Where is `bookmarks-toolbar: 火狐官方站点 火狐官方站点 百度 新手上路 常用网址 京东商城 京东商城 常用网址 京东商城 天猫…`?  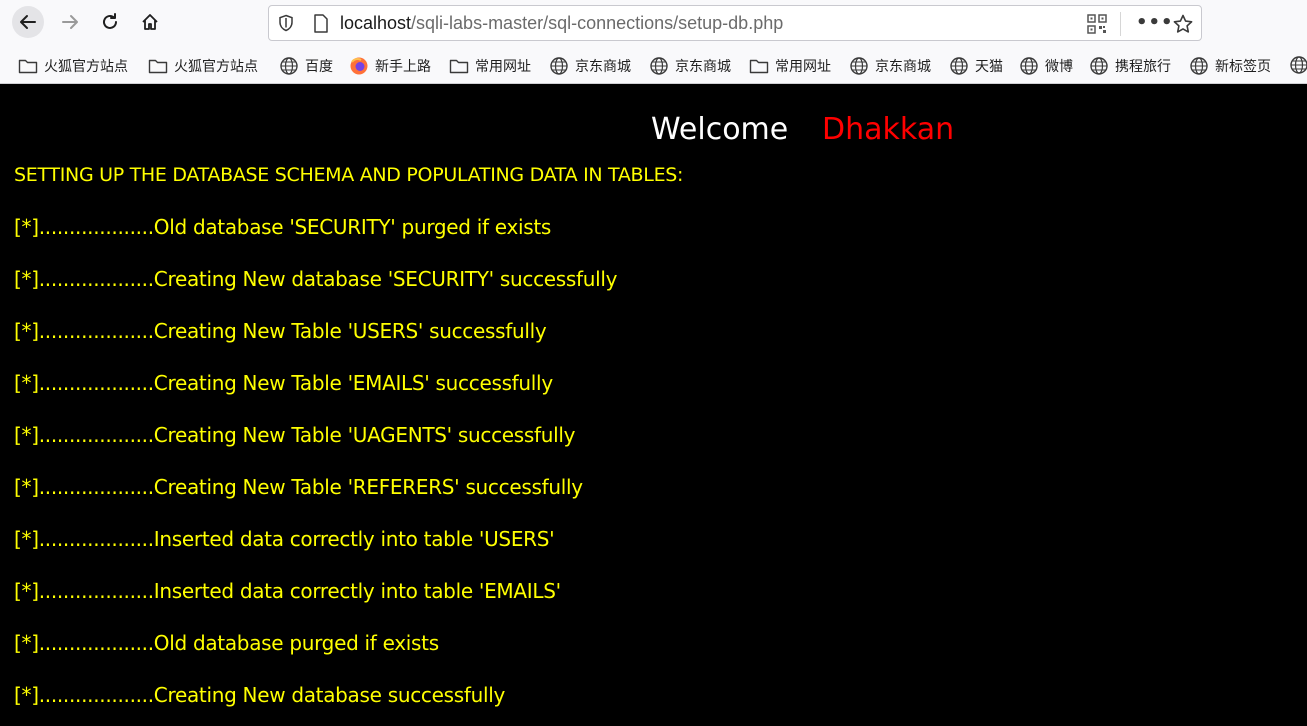
bookmarks-toolbar: 火狐官方站点 火狐官方站点 百度 新手上路 常用网址 京东商城 京东商城 常用网址 京东商城 天猫… is located at coordinates (653, 65).